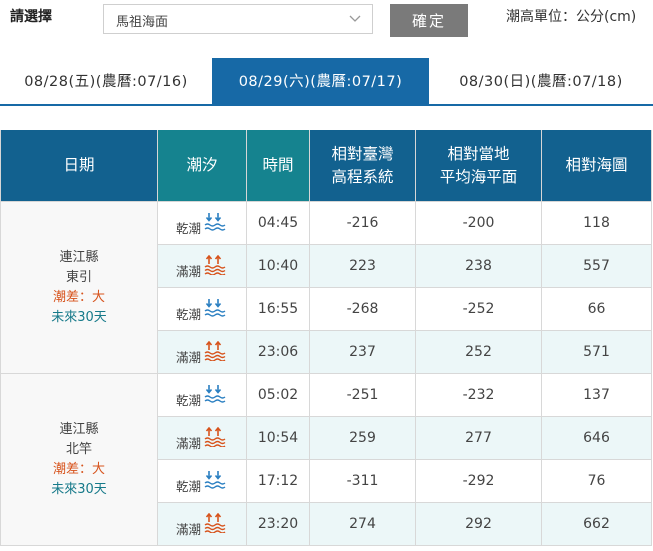 The height and width of the screenshot is (551, 653). I want to click on height-local-mean: -200, so click(478, 223).